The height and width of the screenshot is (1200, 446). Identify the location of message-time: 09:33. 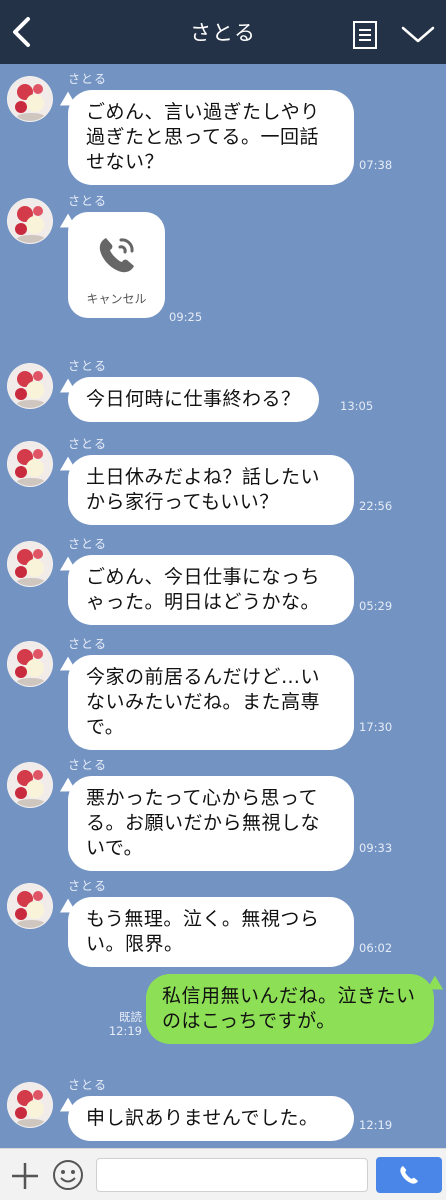
(376, 848).